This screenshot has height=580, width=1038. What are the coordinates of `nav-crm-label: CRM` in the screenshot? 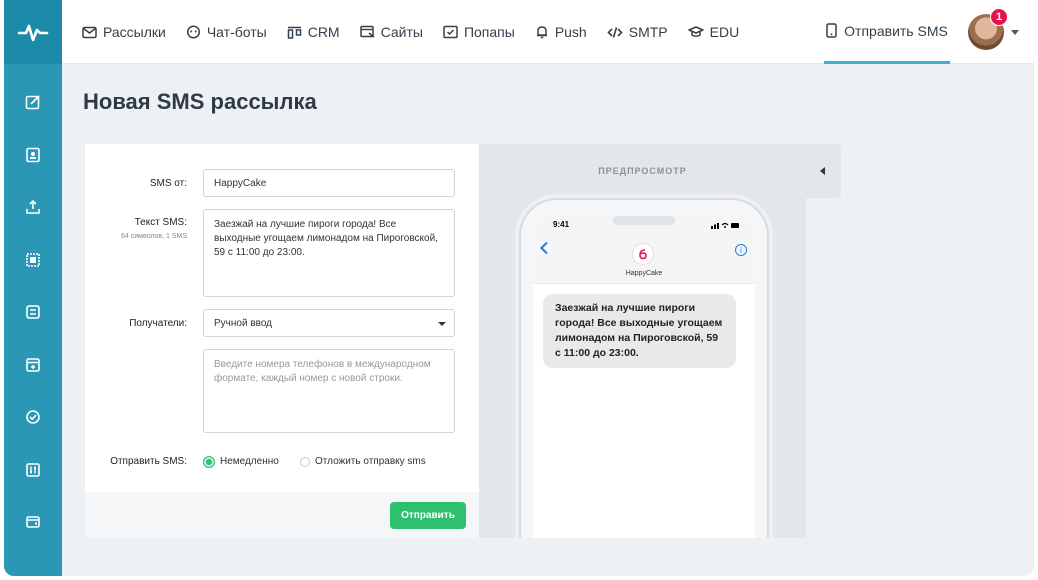 It's located at (323, 32).